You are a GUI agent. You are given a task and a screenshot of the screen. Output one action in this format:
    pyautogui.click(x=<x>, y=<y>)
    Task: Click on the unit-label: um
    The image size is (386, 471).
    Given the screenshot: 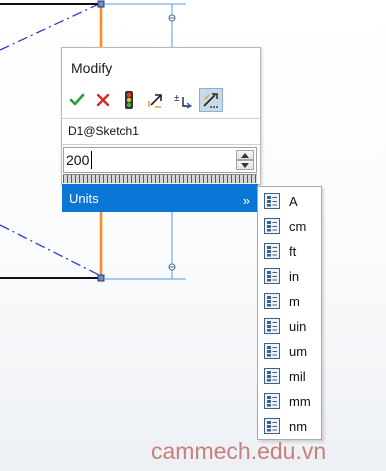 What is the action you would take?
    pyautogui.click(x=298, y=351)
    